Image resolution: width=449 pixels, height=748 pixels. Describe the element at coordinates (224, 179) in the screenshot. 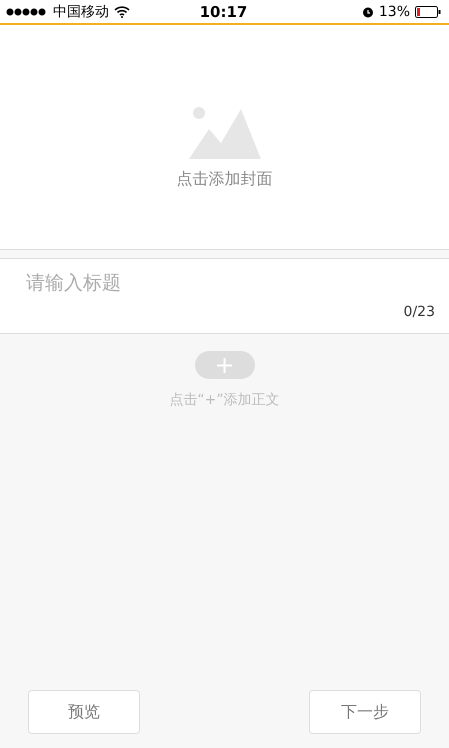

I see `cover-label: 点击添加封面` at that location.